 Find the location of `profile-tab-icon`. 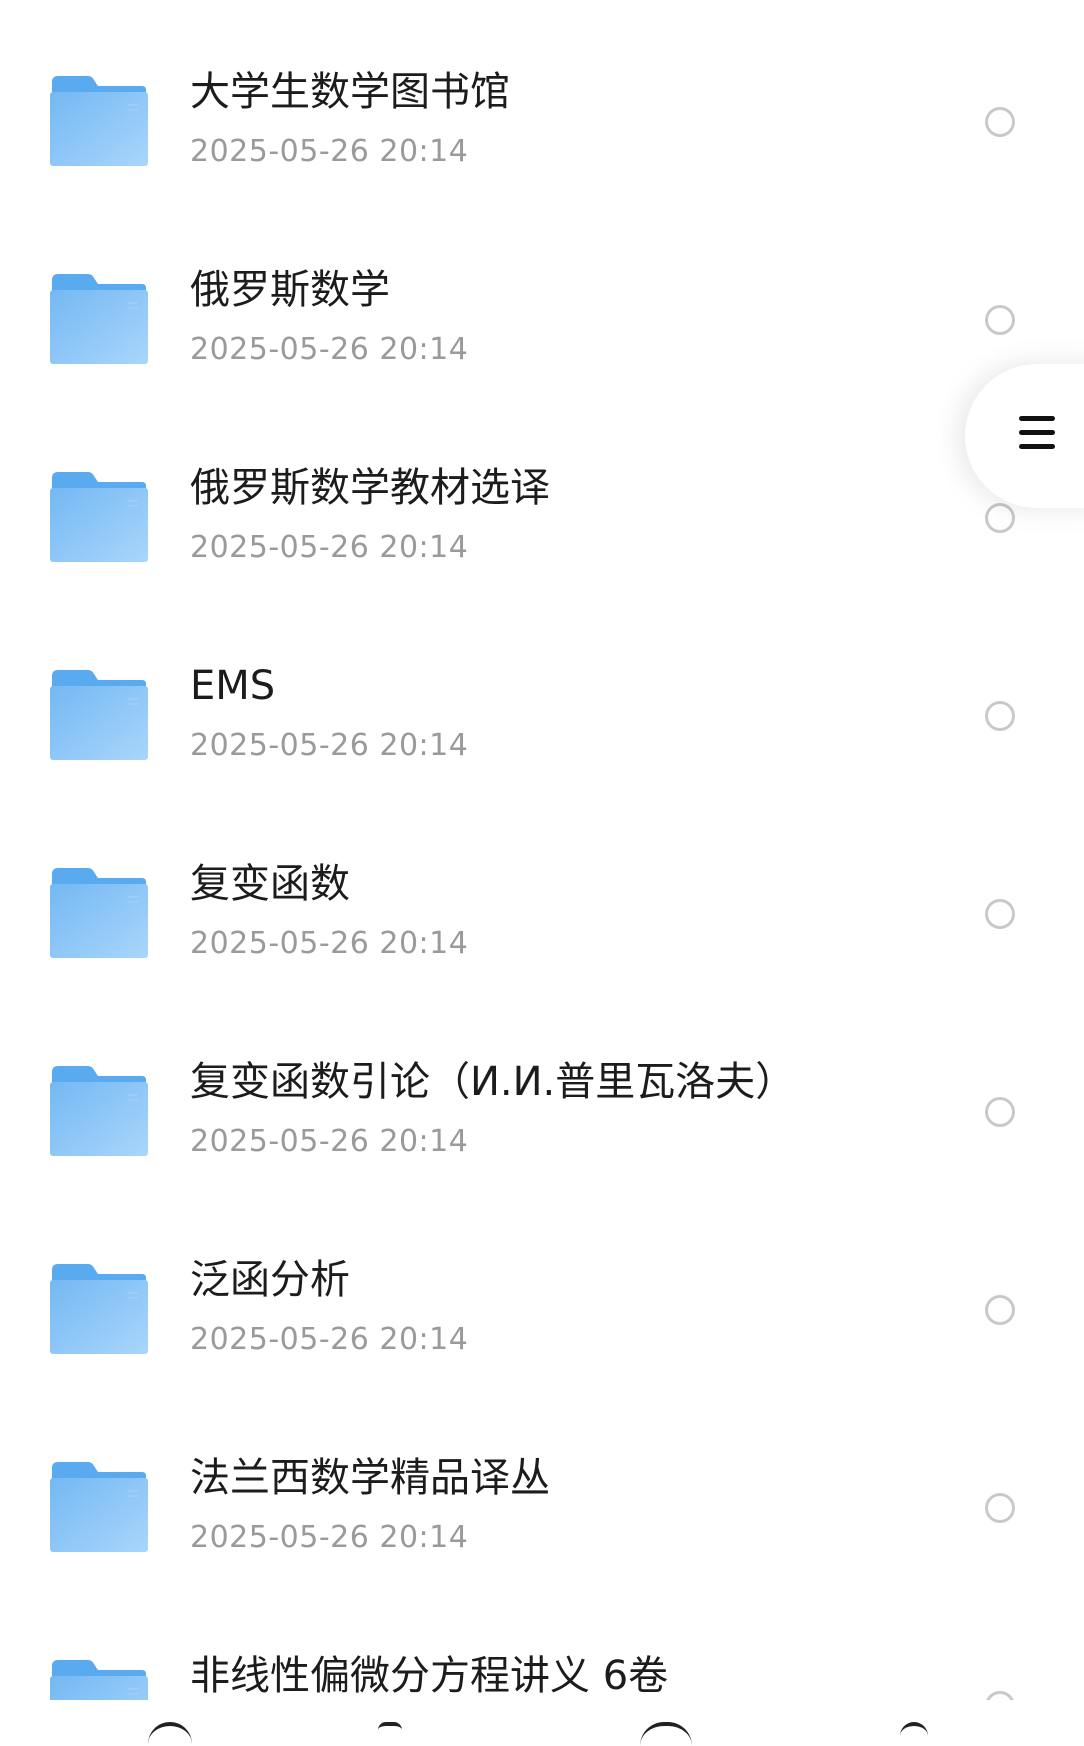

profile-tab-icon is located at coordinates (914, 1734).